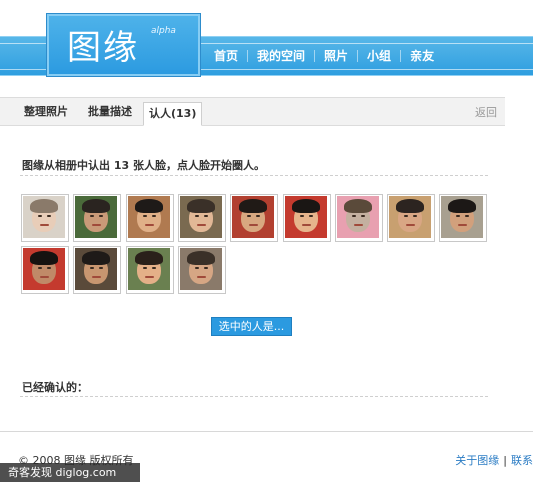 This screenshot has height=482, width=533. What do you see at coordinates (226, 56) in the screenshot?
I see `nav-home: 首页` at bounding box center [226, 56].